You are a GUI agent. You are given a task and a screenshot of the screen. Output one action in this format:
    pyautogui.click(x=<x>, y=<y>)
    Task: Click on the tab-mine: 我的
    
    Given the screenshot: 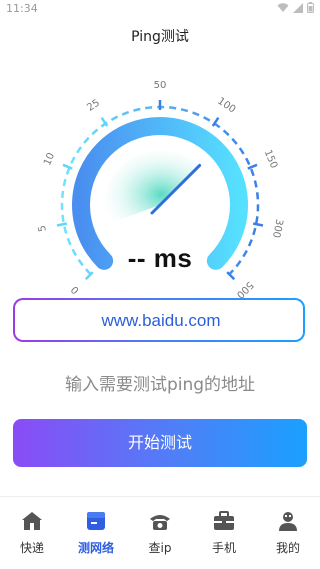 What is the action you would take?
    pyautogui.click(x=288, y=533)
    